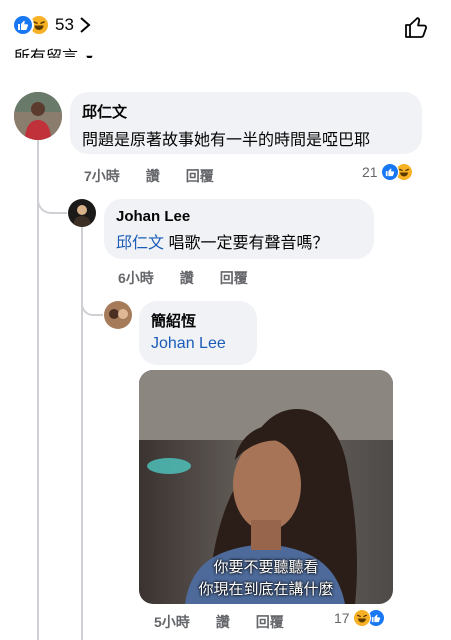 Image resolution: width=451 pixels, height=640 pixels. I want to click on comment-sort-dropdown: 所有留言 ▼, so click(54, 51).